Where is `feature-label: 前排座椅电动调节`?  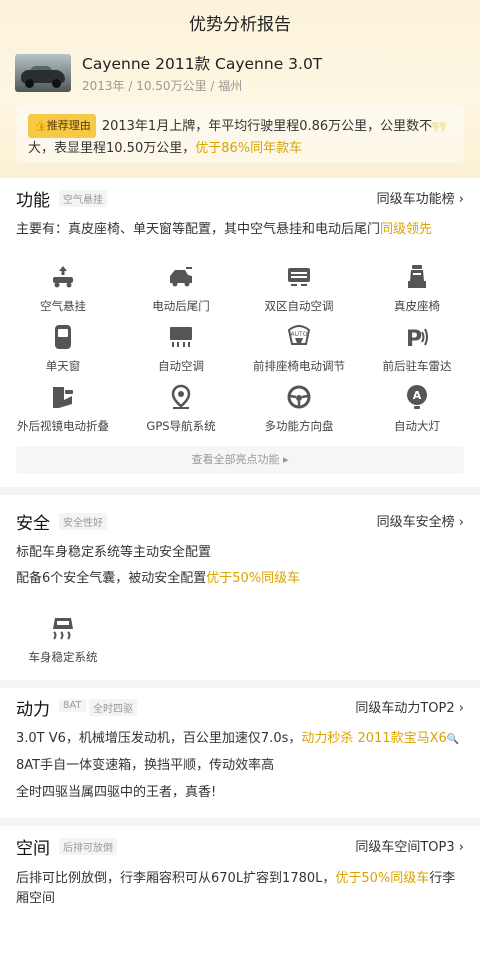
feature-label: 前排座椅电动调节 is located at coordinates (299, 366).